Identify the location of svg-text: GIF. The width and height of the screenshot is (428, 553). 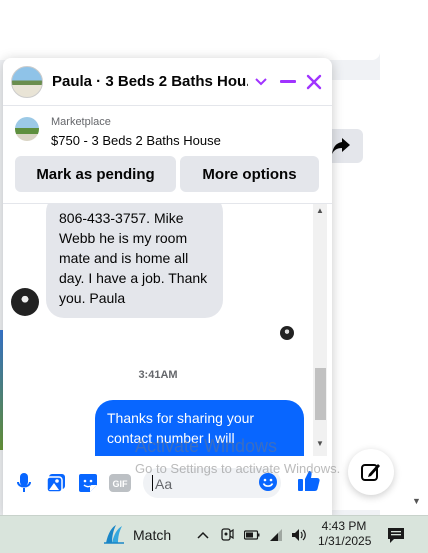
(121, 484).